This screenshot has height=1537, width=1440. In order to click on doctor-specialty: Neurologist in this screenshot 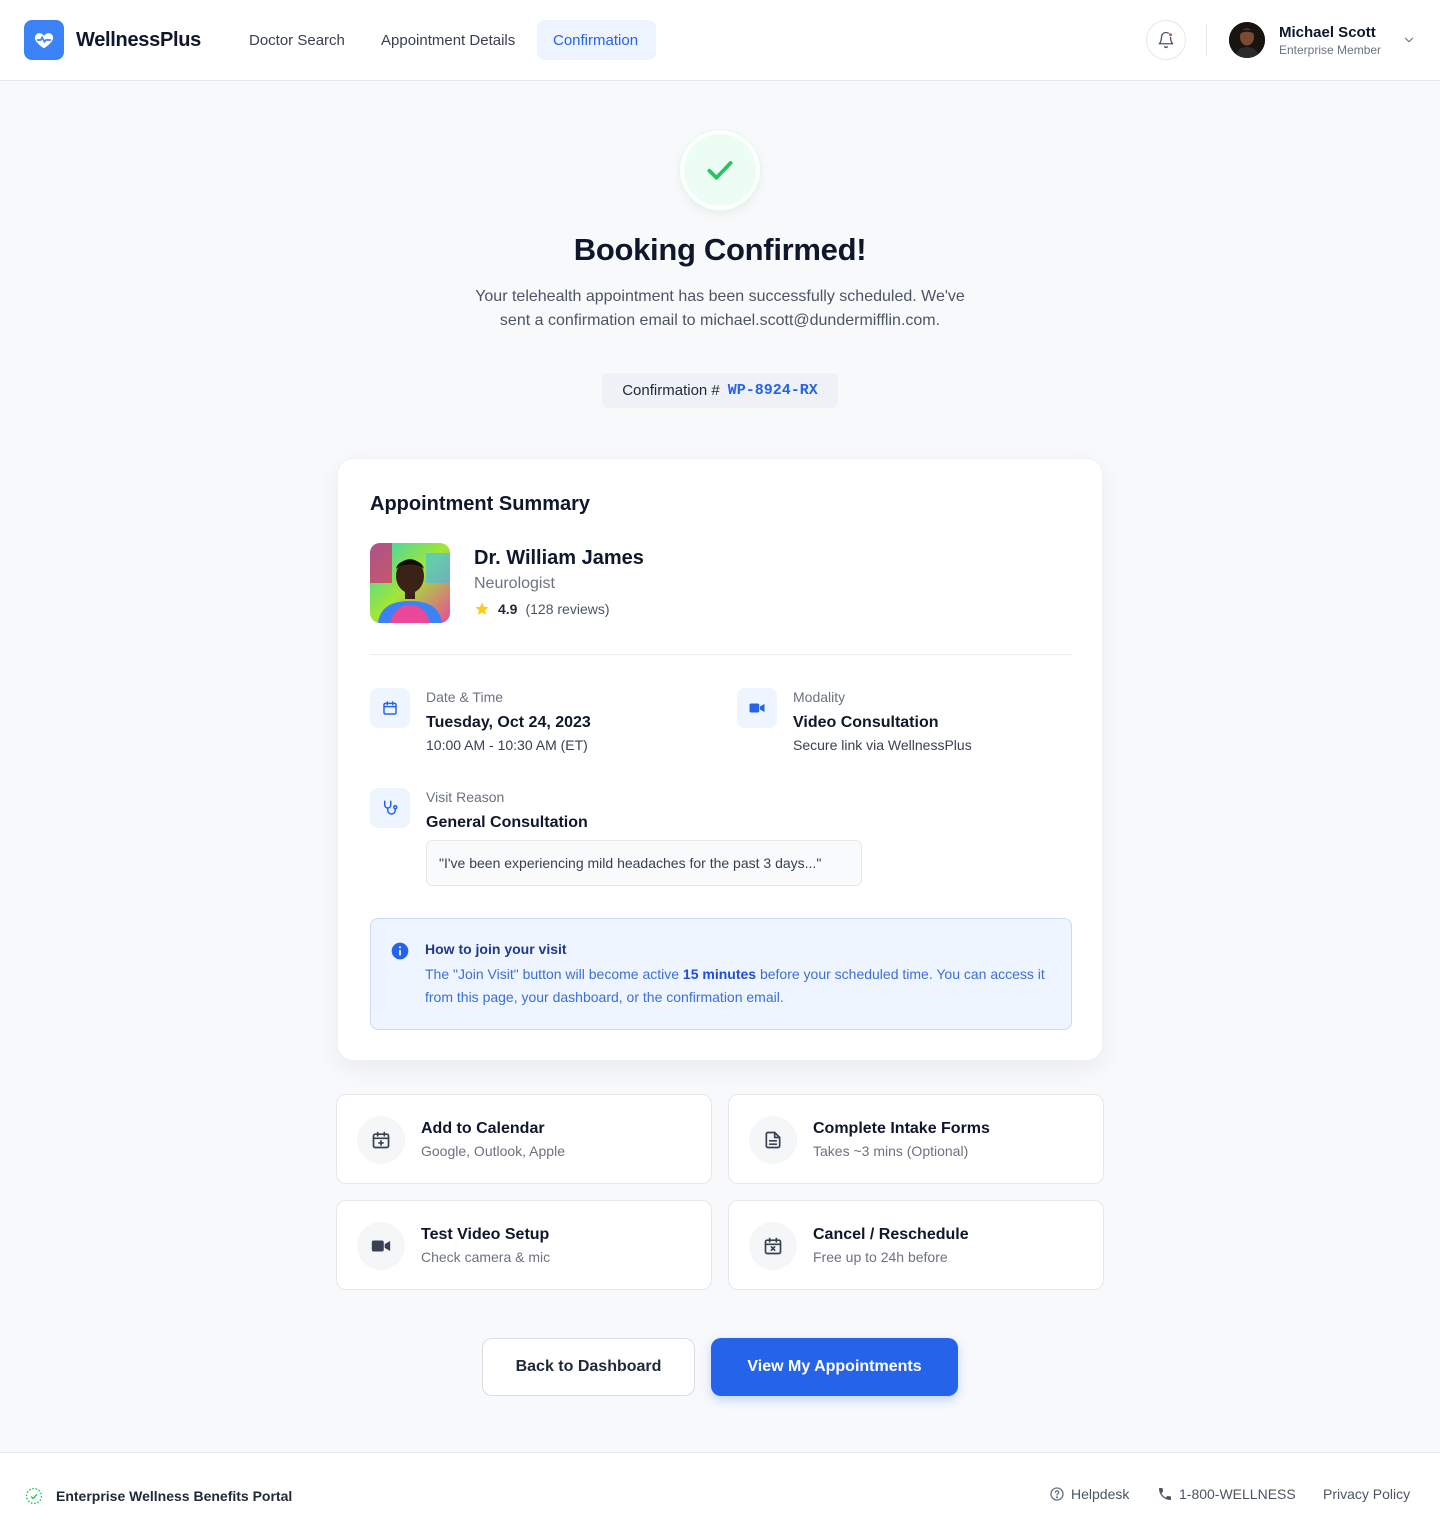, I will do `click(514, 583)`.